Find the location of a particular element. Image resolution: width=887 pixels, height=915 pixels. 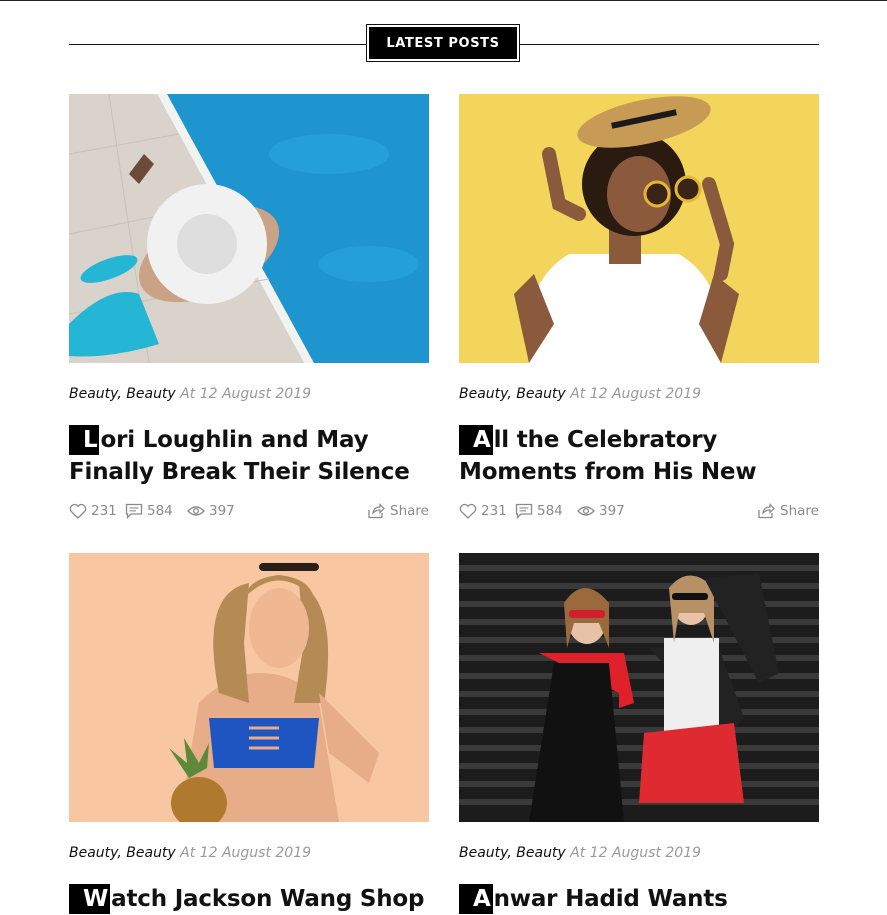

section-header: LATEST POSTS is located at coordinates (444, 44).